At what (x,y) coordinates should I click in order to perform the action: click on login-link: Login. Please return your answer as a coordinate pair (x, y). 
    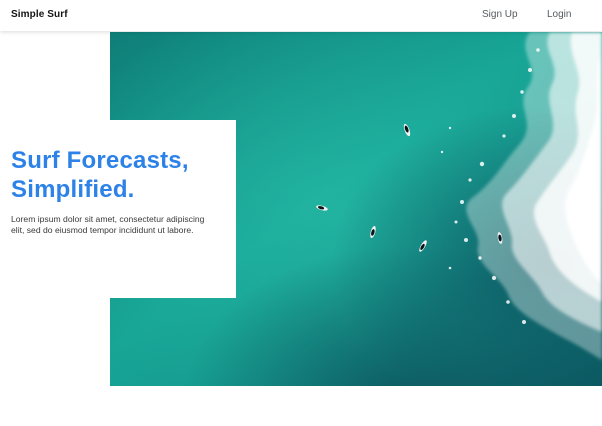
    Looking at the image, I should click on (559, 14).